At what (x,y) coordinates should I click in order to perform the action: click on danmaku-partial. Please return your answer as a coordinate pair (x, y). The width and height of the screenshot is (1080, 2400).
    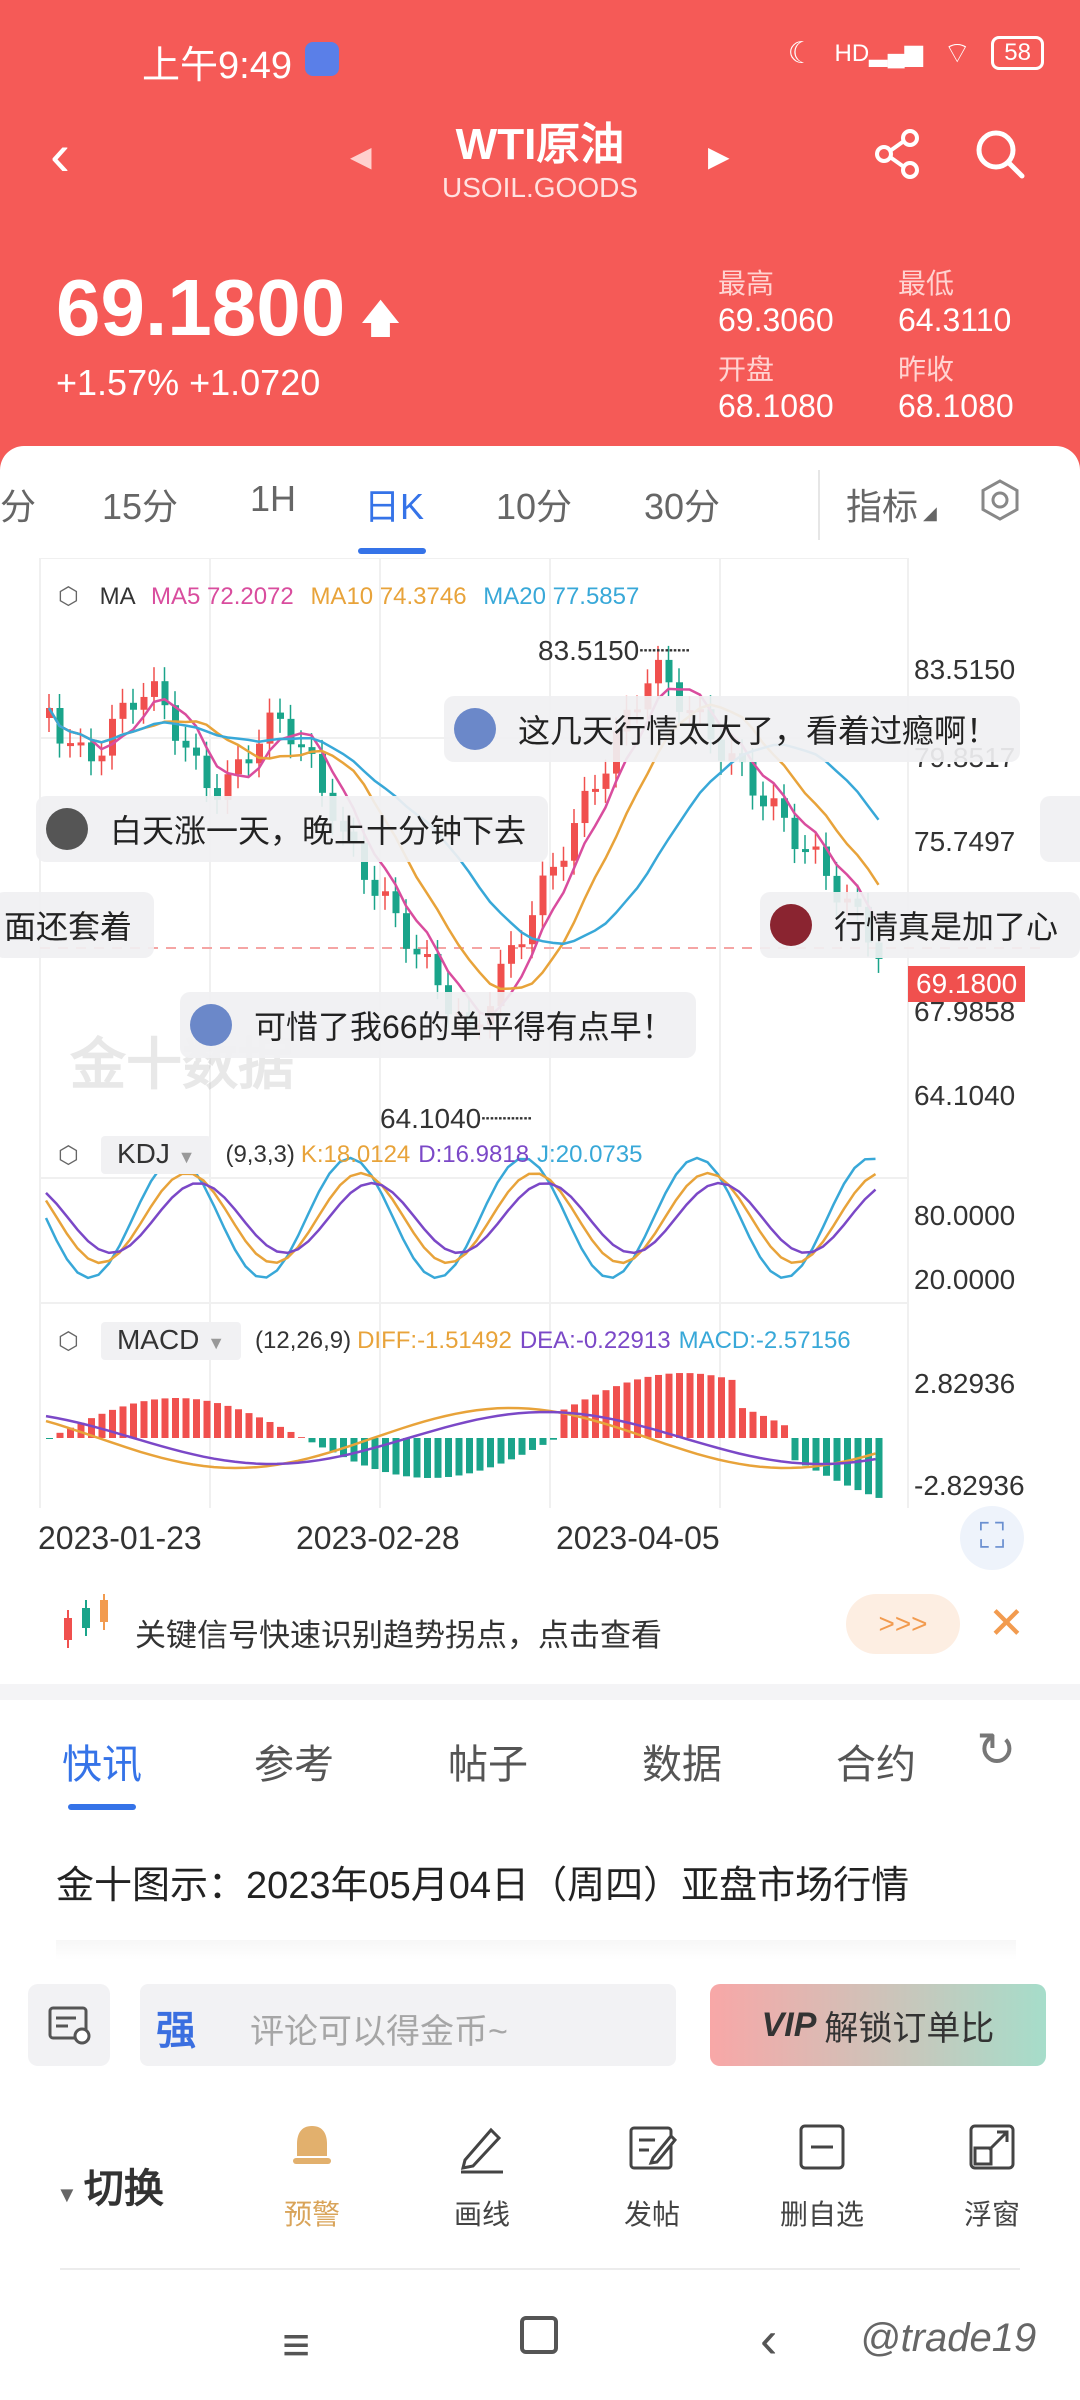
    Looking at the image, I should click on (1060, 829).